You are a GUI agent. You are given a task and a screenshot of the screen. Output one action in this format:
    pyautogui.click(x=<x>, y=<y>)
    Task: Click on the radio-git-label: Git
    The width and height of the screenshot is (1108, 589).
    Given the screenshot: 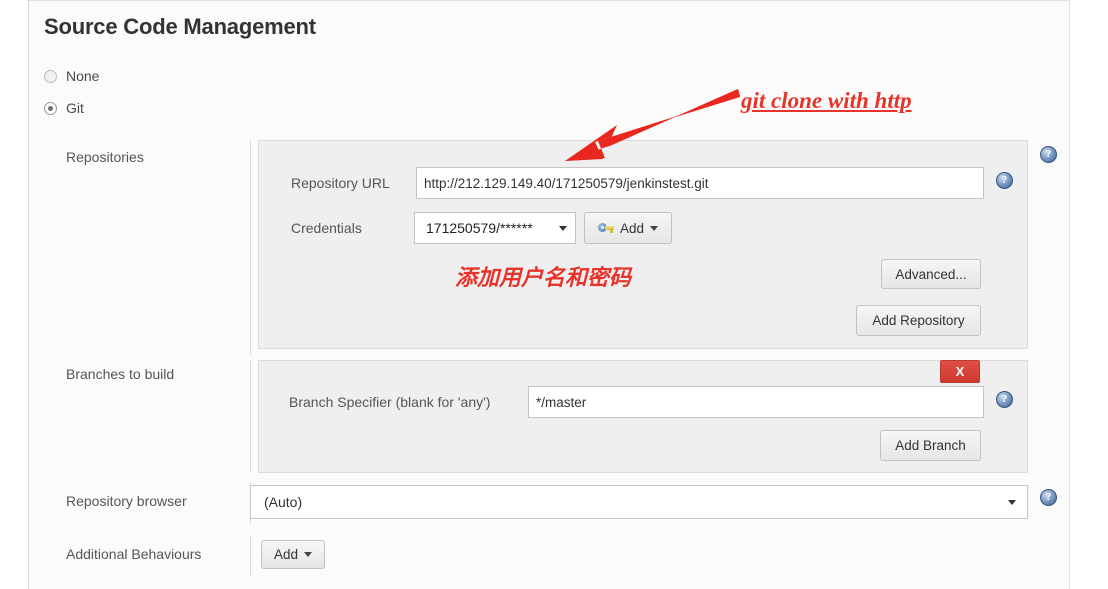 What is the action you would take?
    pyautogui.click(x=75, y=108)
    